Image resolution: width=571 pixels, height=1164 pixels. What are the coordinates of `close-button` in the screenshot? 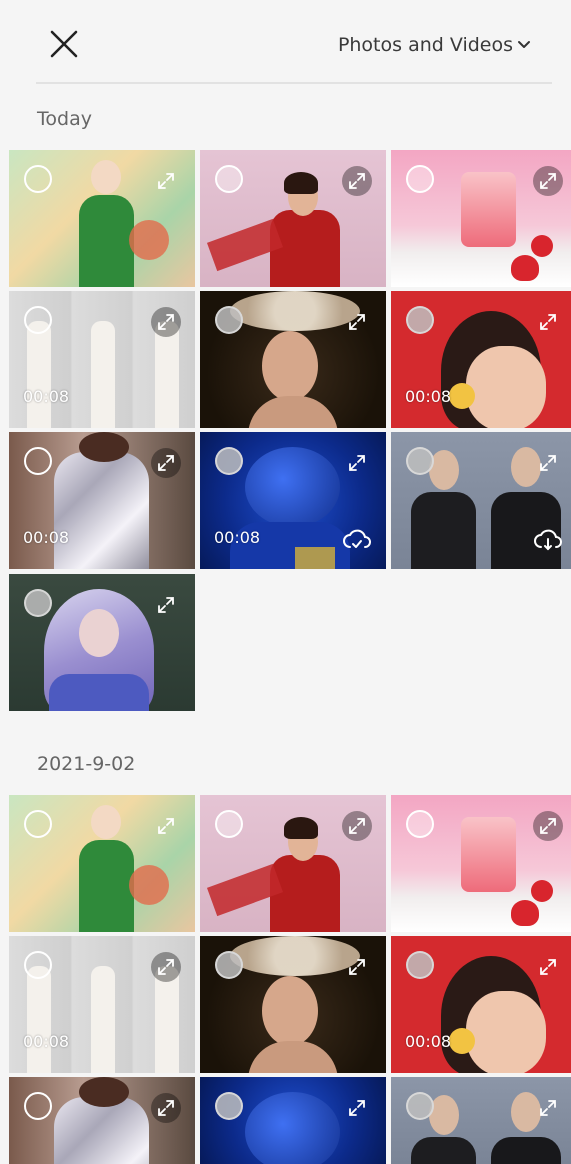 It's located at (64, 44).